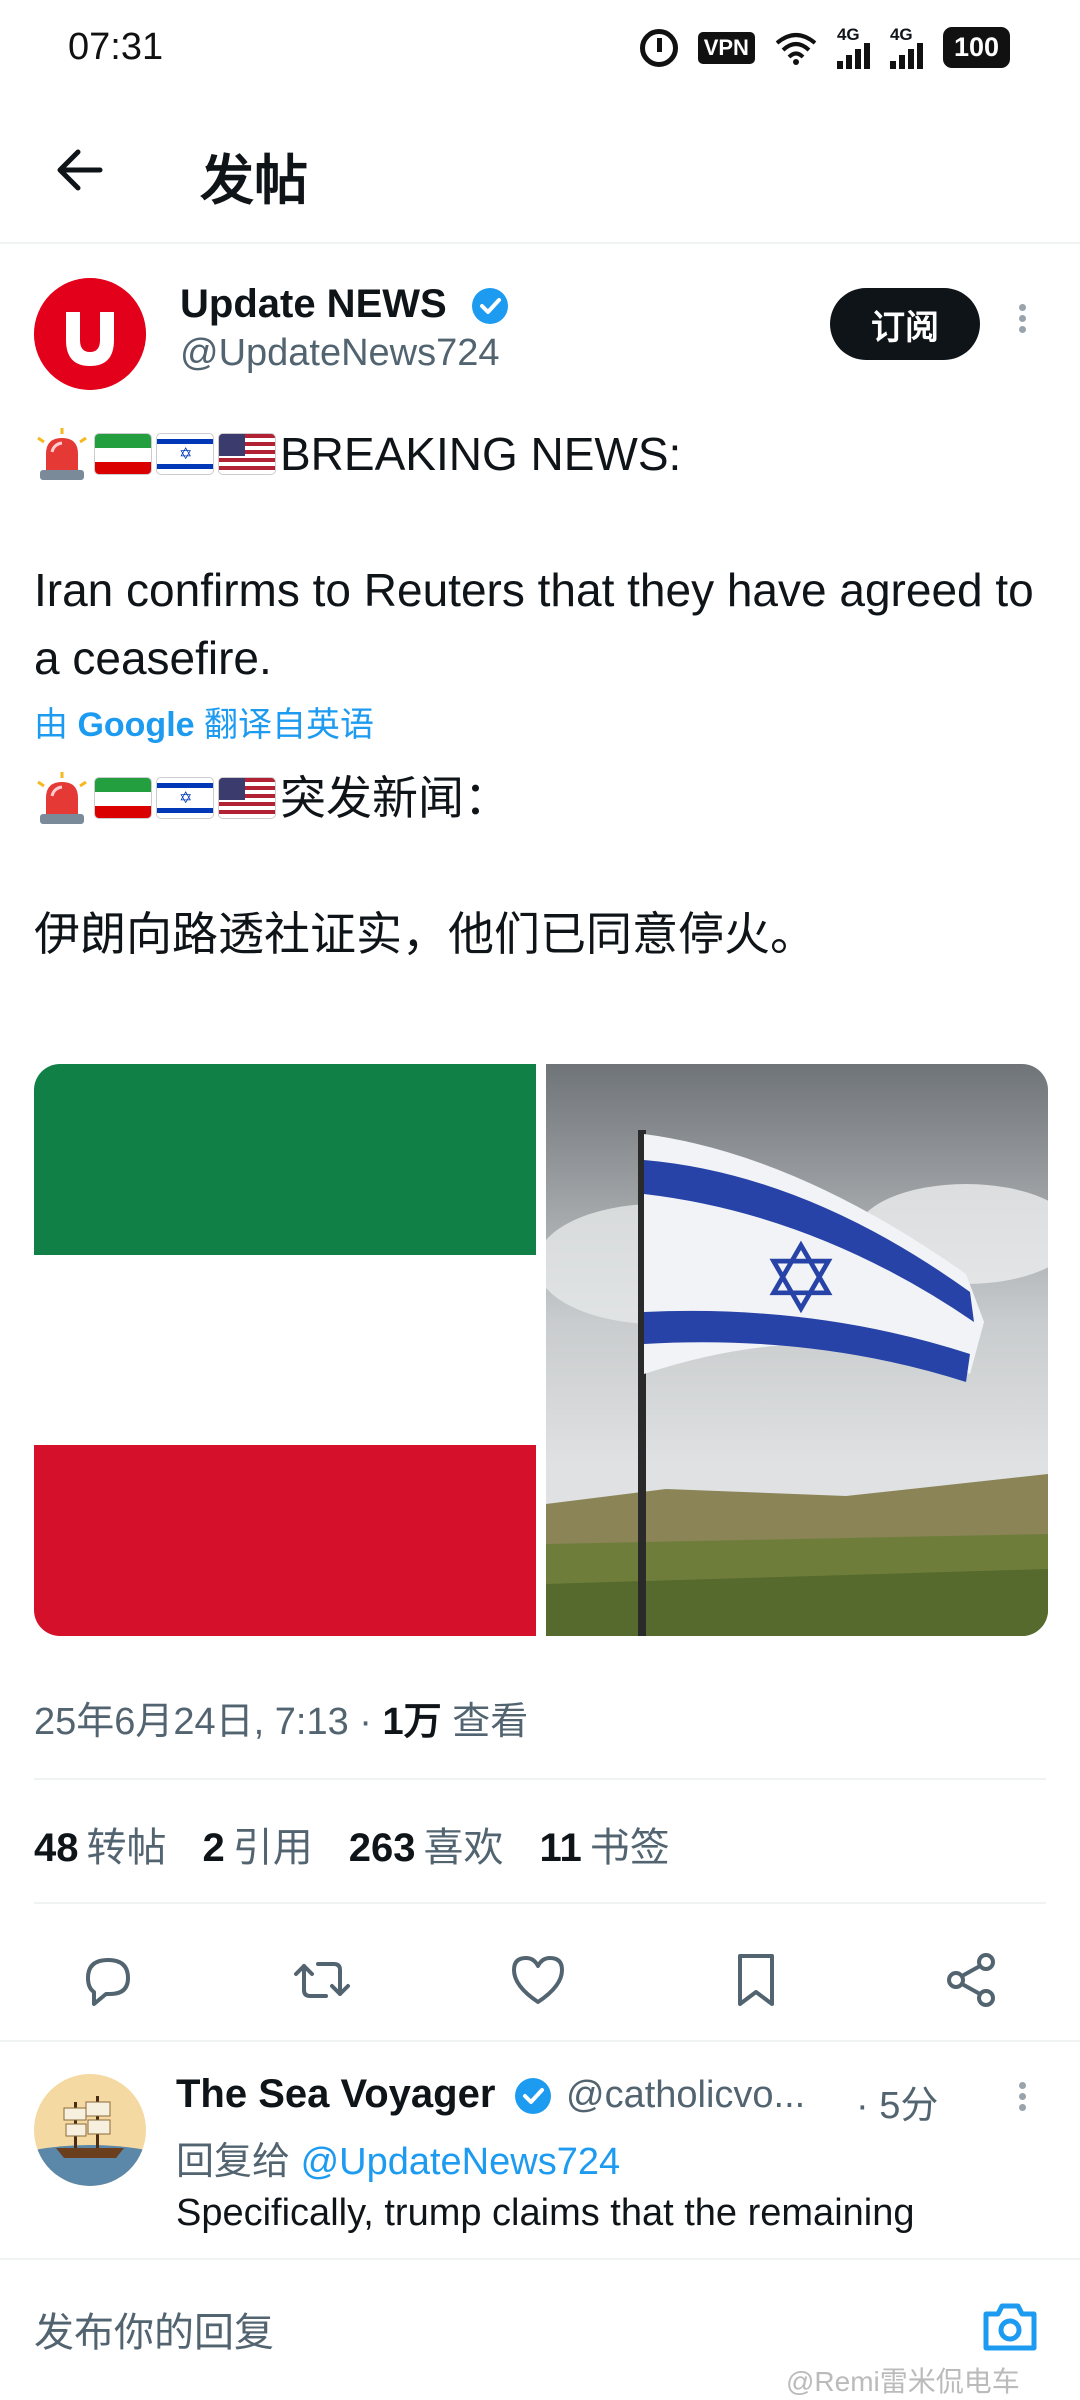 Image resolution: width=1080 pixels, height=2400 pixels. Describe the element at coordinates (726, 47) in the screenshot. I see `vpn-icon: VPN` at that location.